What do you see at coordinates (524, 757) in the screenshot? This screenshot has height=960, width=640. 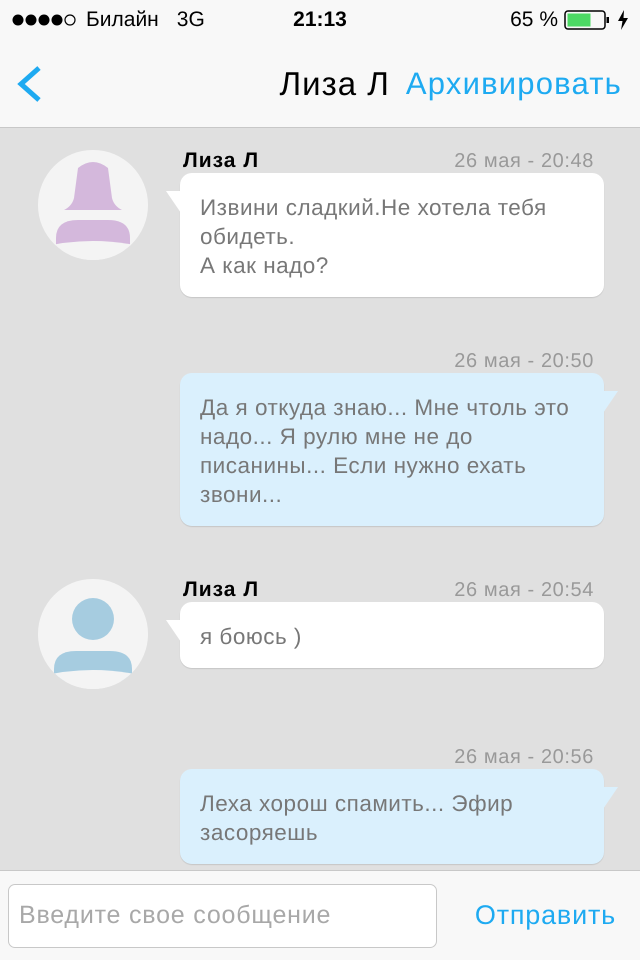 I see `message-time: 26 мая - 20:56` at bounding box center [524, 757].